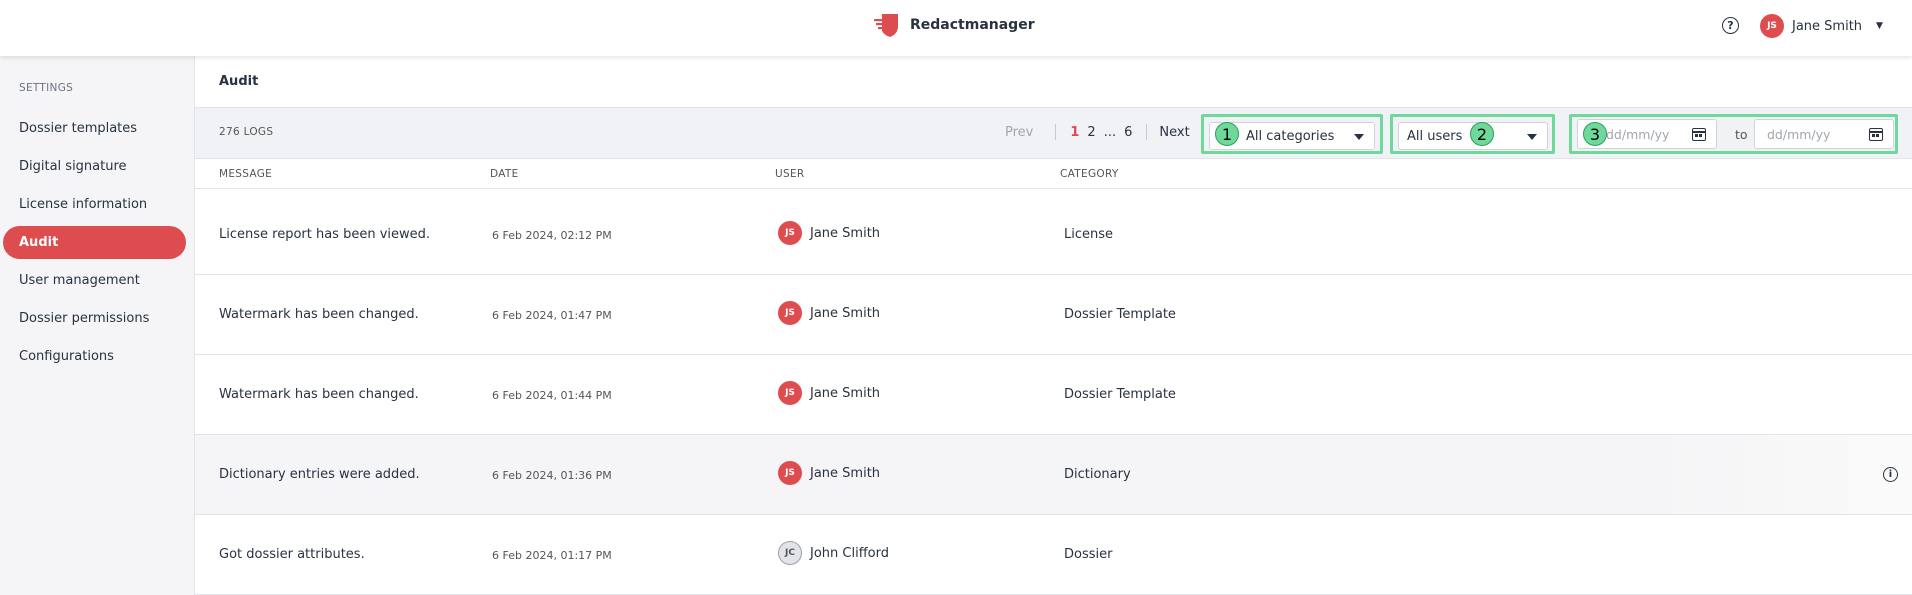 This screenshot has height=595, width=1912. Describe the element at coordinates (1827, 26) in the screenshot. I see `user-name: Jane Smith` at that location.